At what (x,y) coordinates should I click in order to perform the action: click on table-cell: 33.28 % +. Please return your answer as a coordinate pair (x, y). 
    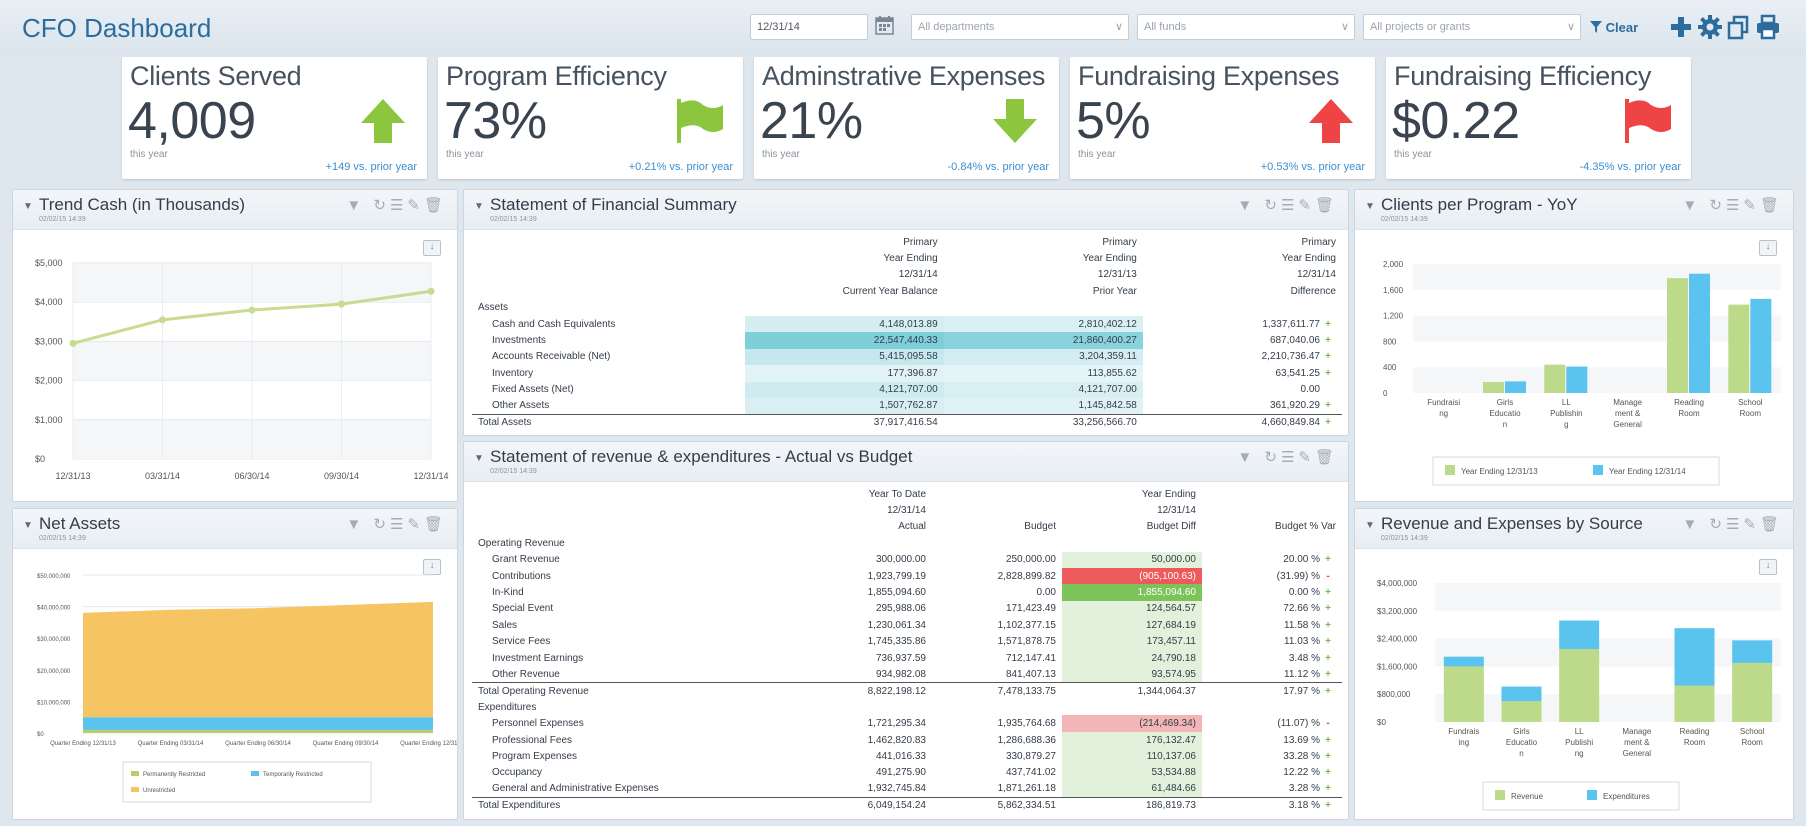
    Looking at the image, I should click on (1272, 756).